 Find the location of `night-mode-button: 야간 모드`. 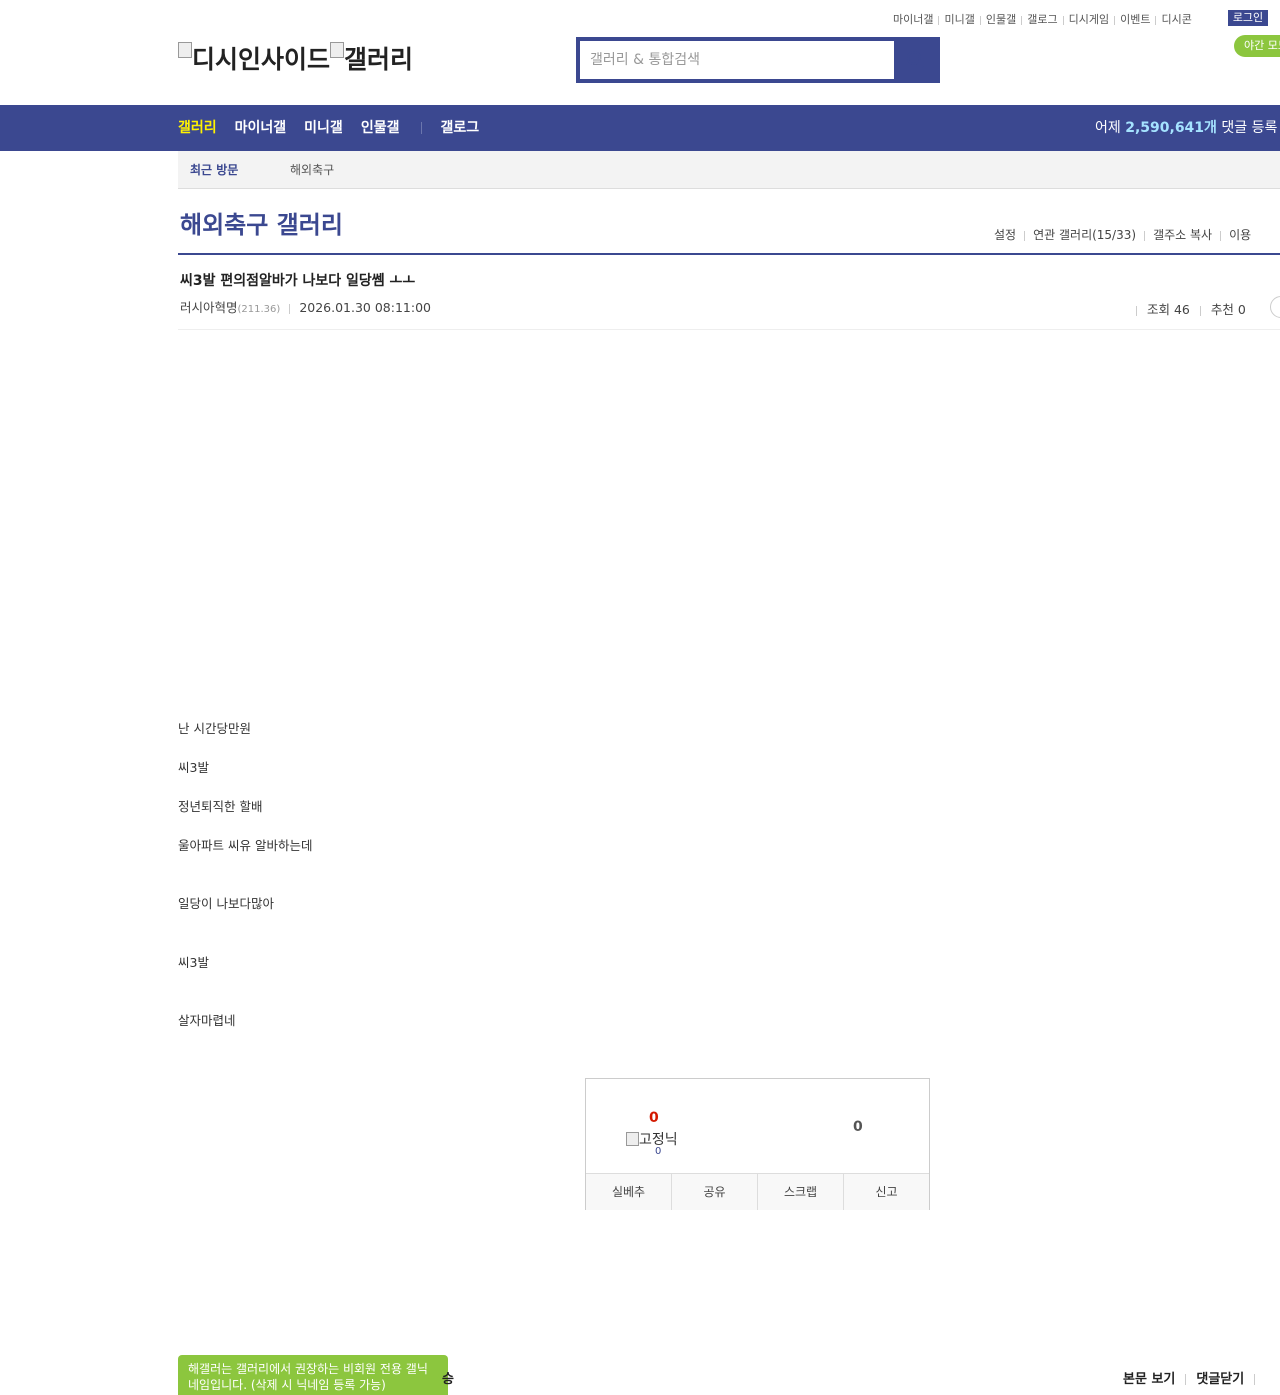

night-mode-button: 야간 모드 is located at coordinates (1257, 46).